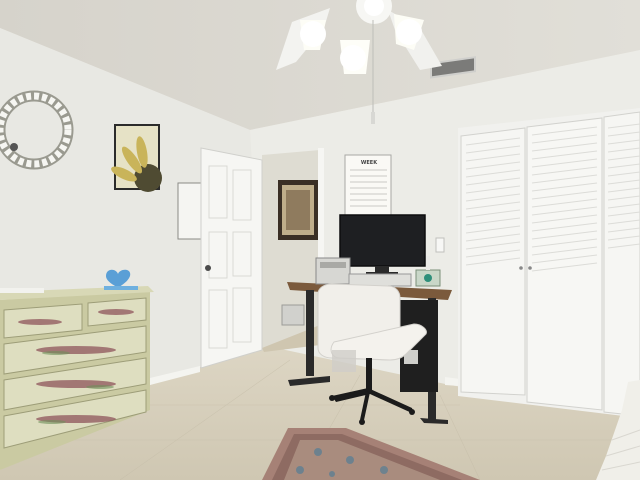 Image resolution: width=640 pixels, height=480 pixels. I want to click on light-switch, so click(440, 245).